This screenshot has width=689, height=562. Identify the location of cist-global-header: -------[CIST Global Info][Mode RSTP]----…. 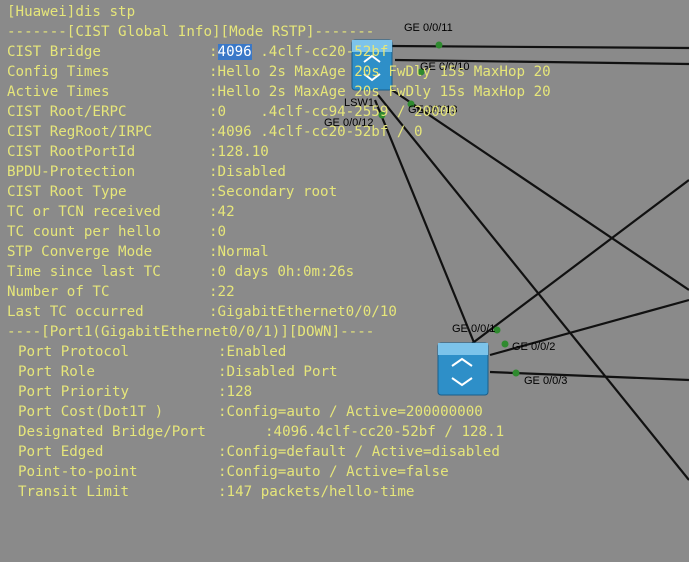
(191, 32).